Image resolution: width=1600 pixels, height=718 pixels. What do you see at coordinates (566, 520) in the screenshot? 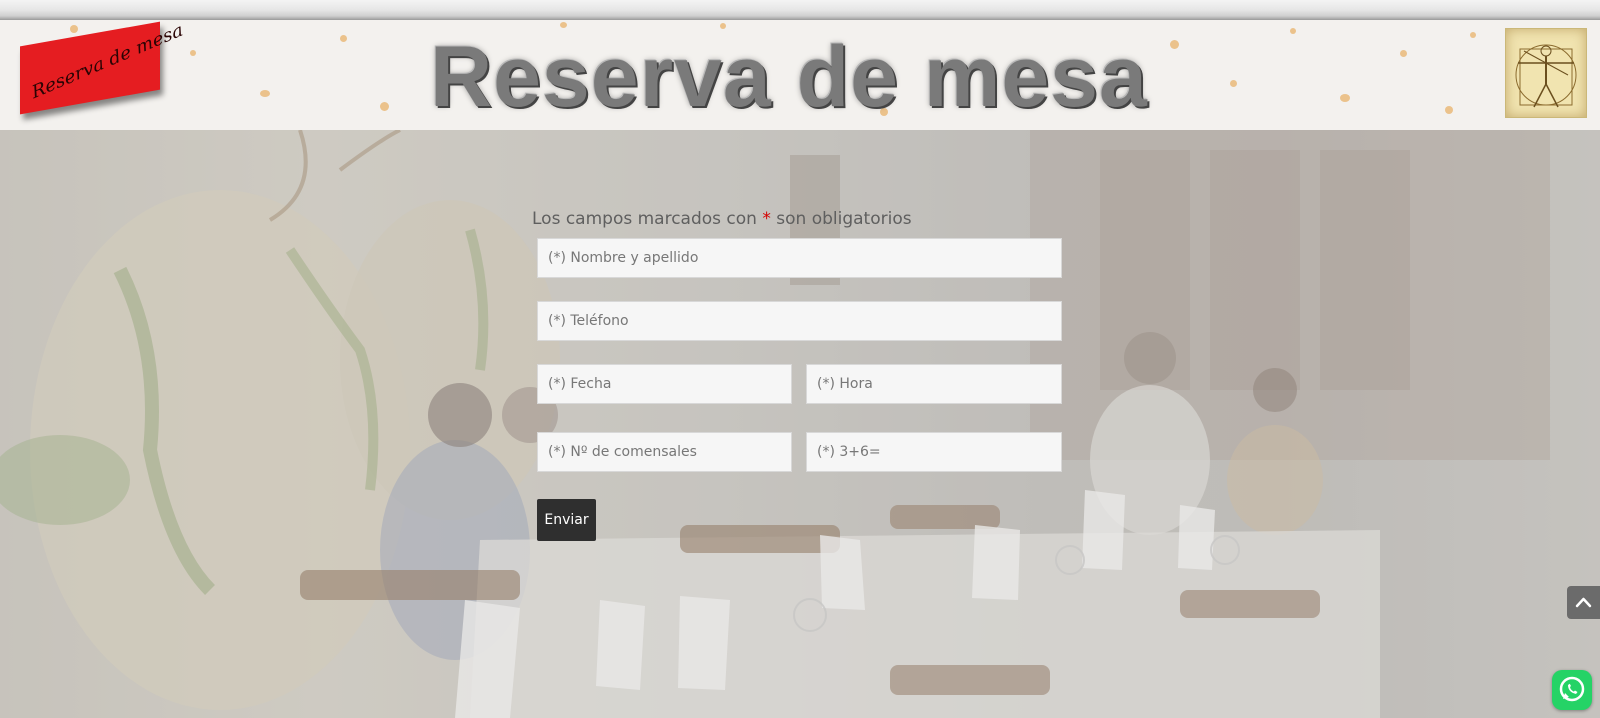
I see `submit-button: Enviar` at bounding box center [566, 520].